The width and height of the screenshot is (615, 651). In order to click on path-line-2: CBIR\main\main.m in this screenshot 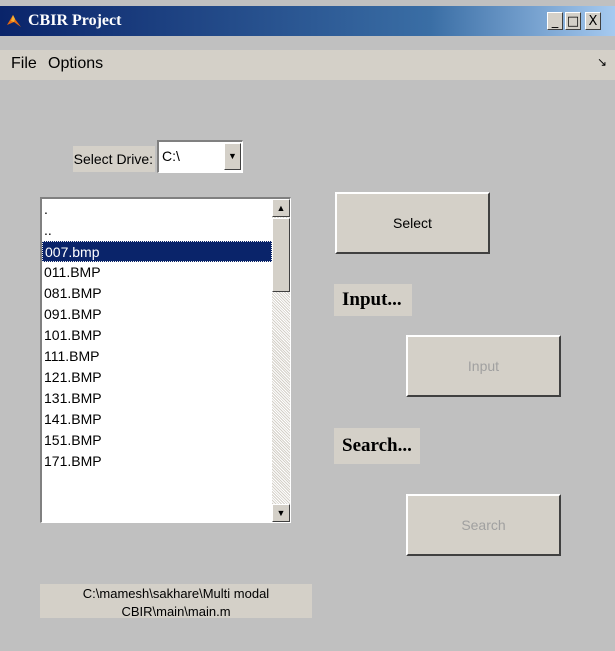, I will do `click(176, 611)`.